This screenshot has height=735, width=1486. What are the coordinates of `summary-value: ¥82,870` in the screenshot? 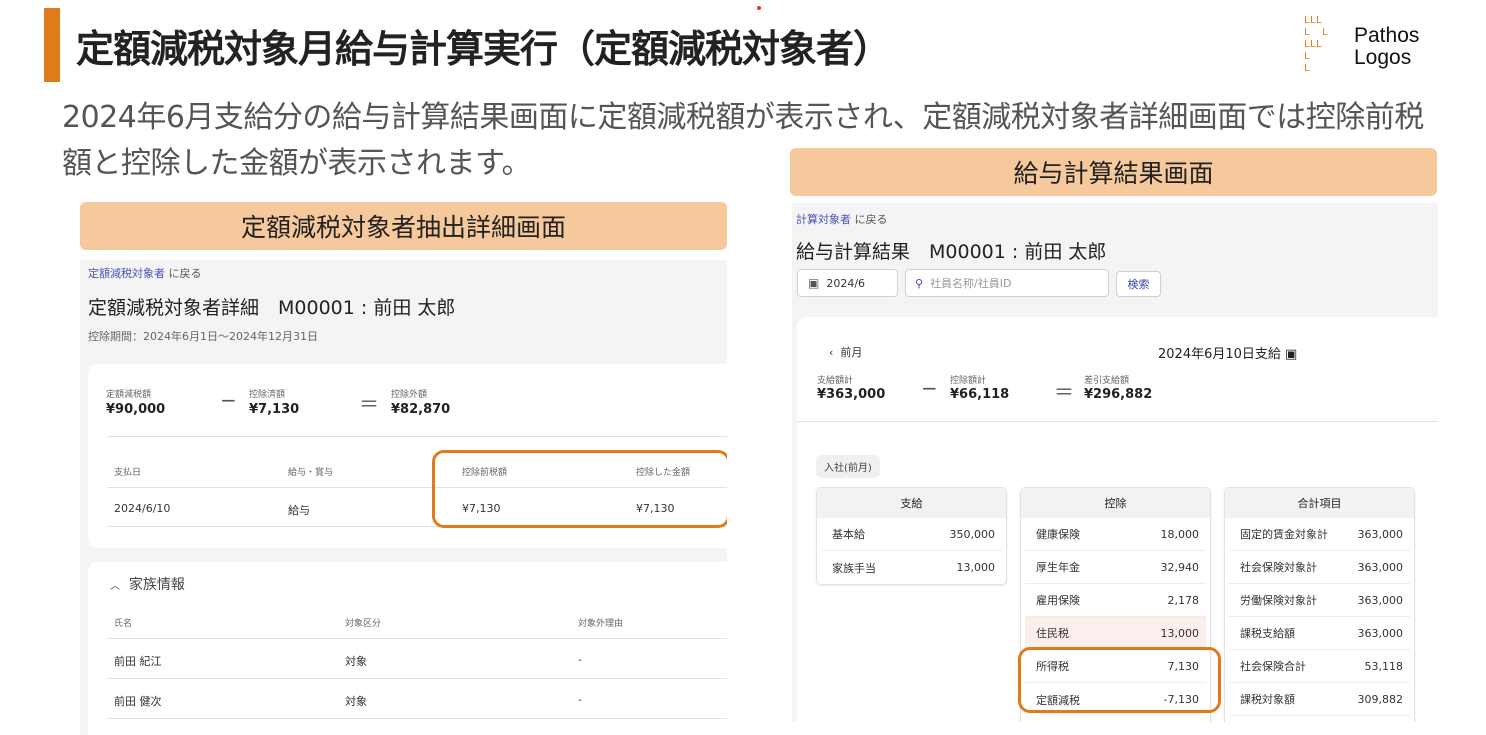 It's located at (421, 409).